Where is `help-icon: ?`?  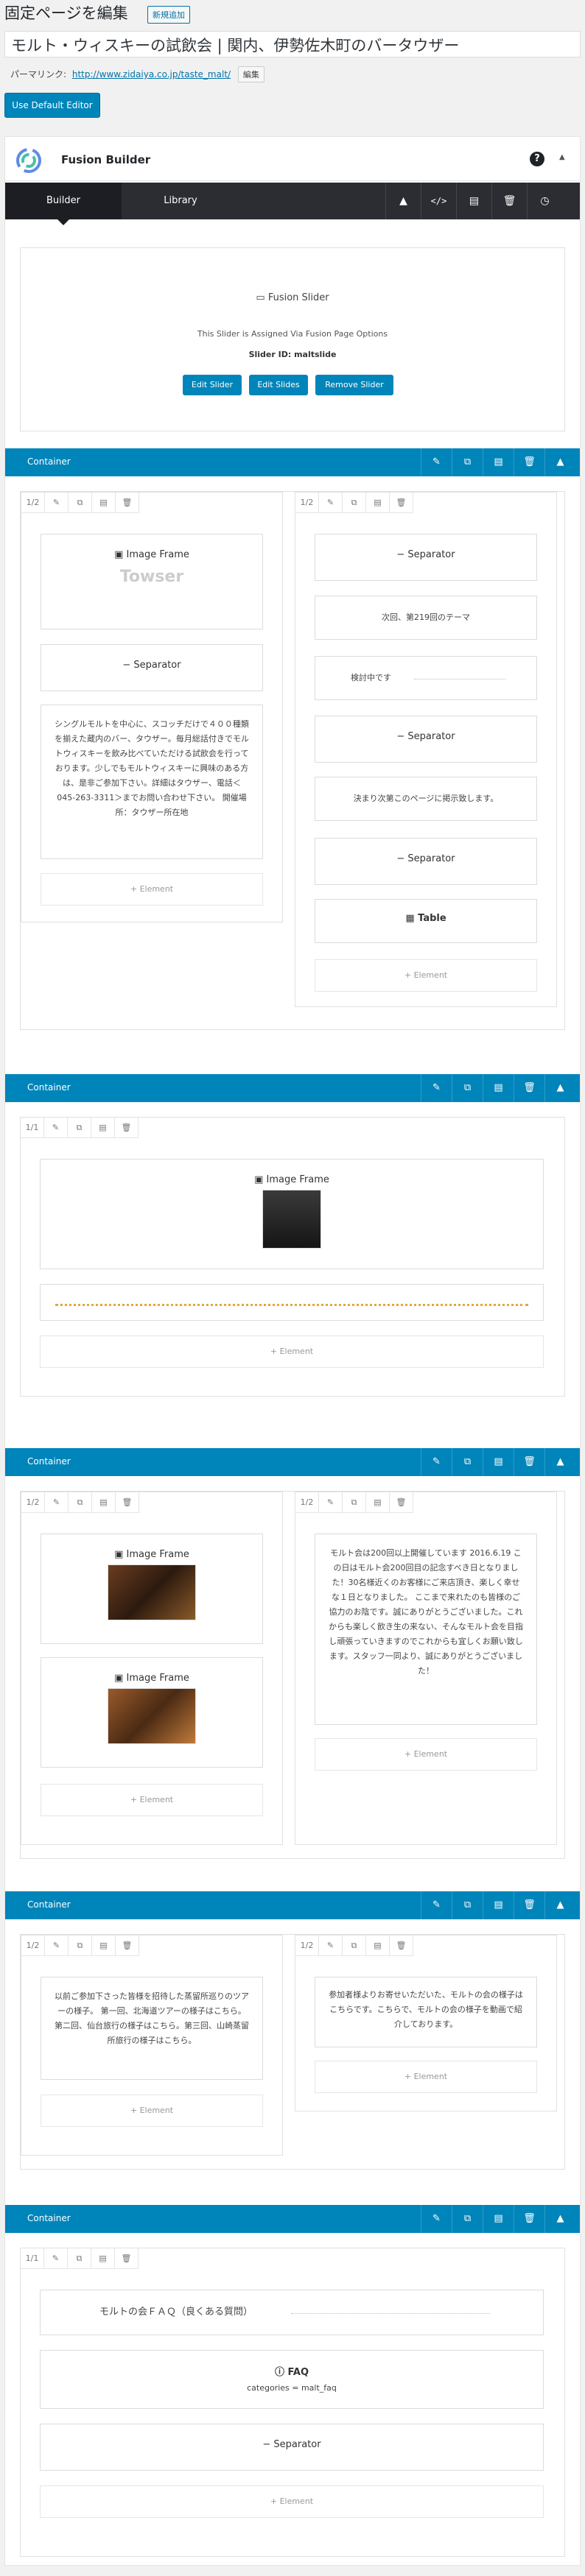 help-icon: ? is located at coordinates (537, 159).